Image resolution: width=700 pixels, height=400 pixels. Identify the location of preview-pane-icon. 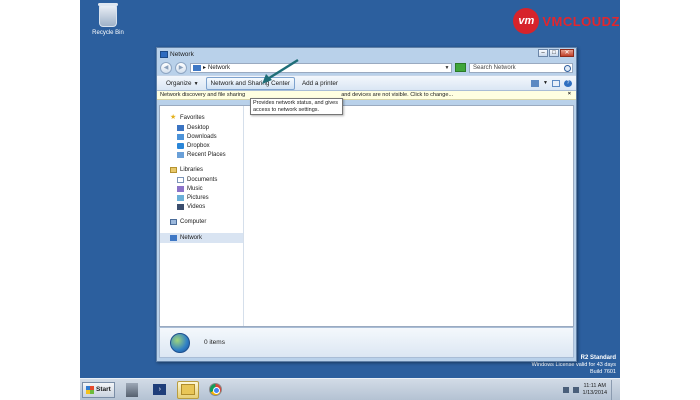
(556, 83).